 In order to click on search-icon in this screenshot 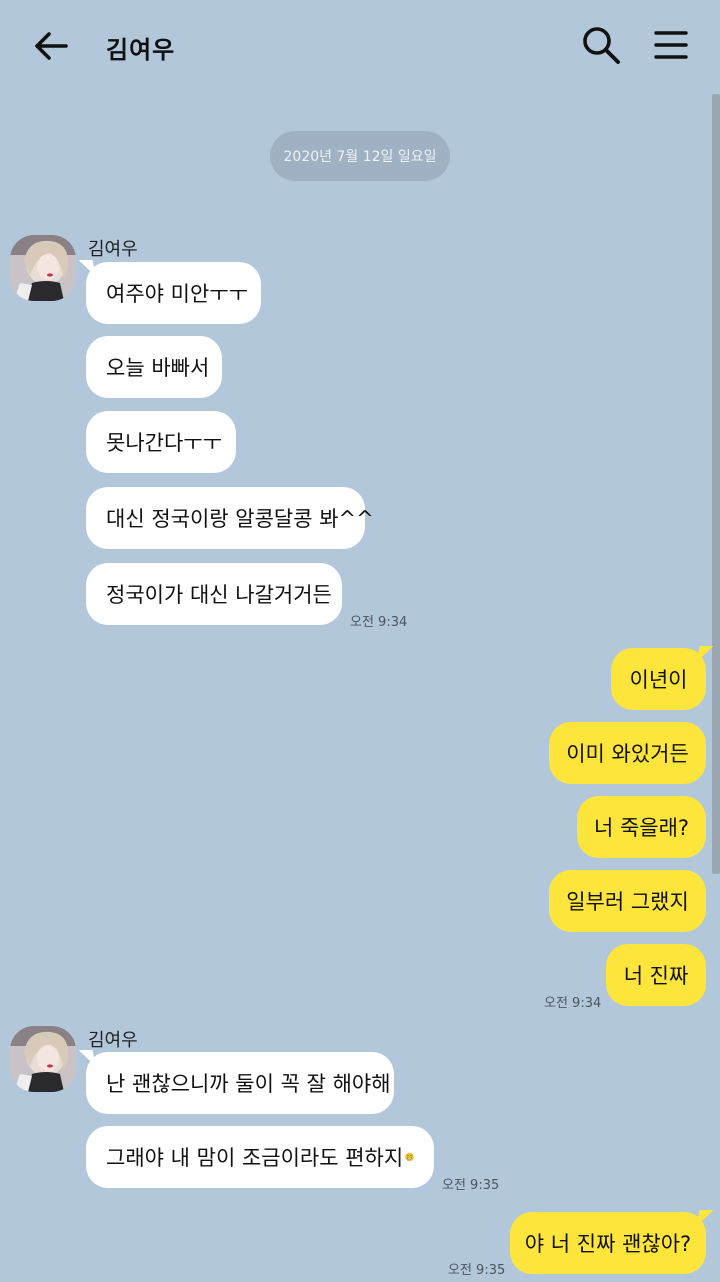, I will do `click(601, 45)`.